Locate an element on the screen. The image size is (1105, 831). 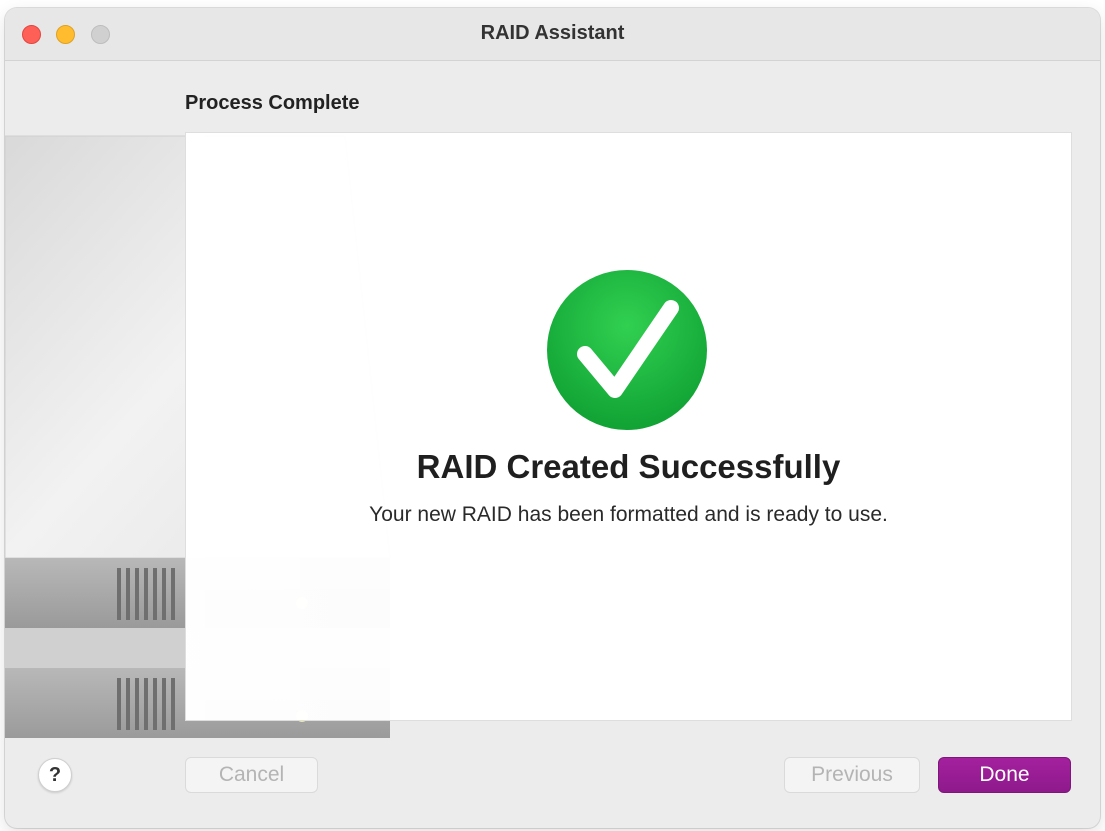
question-mark-icon: ? is located at coordinates (55, 774).